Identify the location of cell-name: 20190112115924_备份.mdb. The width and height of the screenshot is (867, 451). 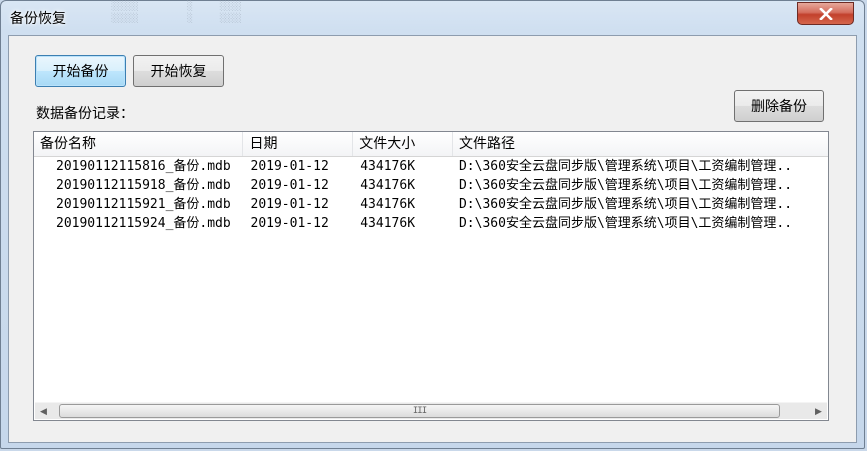
(143, 223).